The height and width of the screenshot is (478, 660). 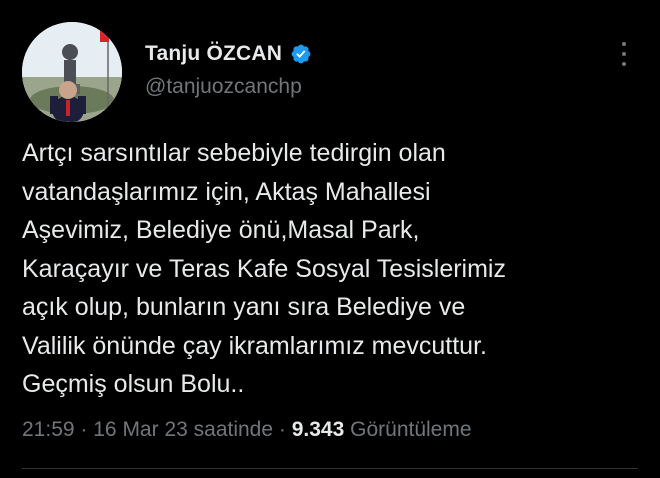 What do you see at coordinates (318, 429) in the screenshot?
I see `views-count: 9.343` at bounding box center [318, 429].